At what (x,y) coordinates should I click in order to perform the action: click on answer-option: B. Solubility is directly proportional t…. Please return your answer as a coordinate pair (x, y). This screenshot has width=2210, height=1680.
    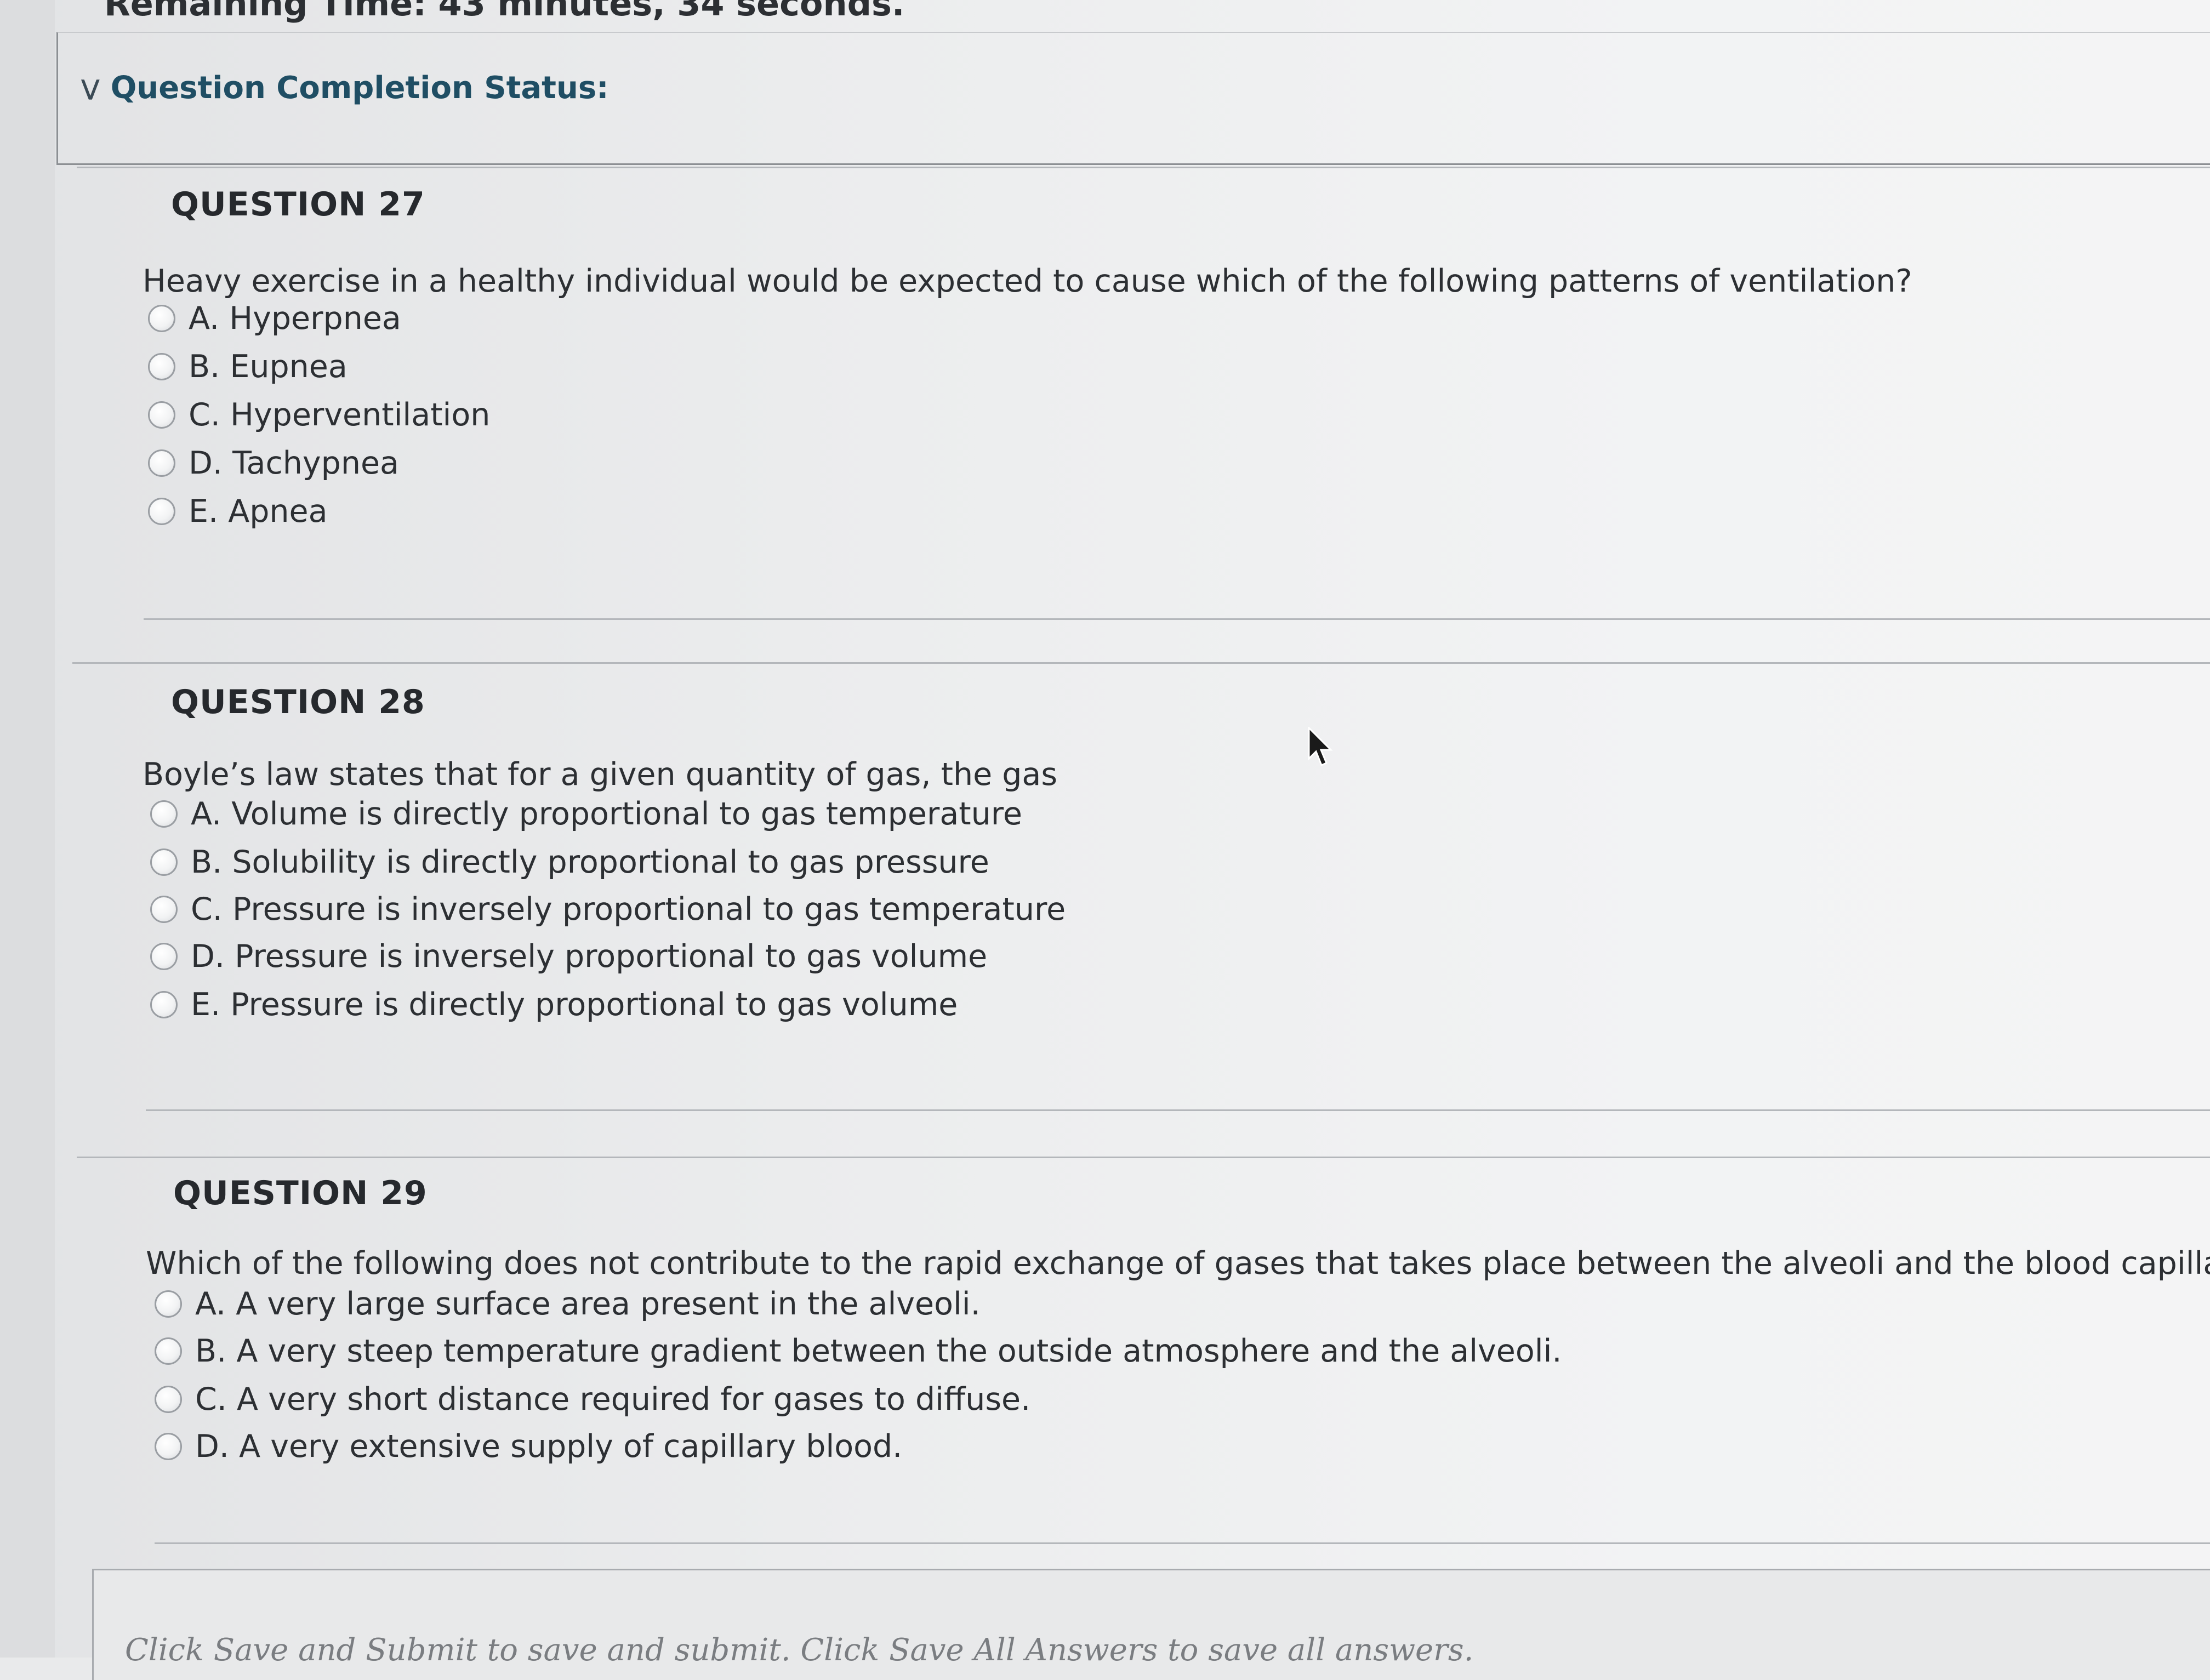
    Looking at the image, I should click on (569, 862).